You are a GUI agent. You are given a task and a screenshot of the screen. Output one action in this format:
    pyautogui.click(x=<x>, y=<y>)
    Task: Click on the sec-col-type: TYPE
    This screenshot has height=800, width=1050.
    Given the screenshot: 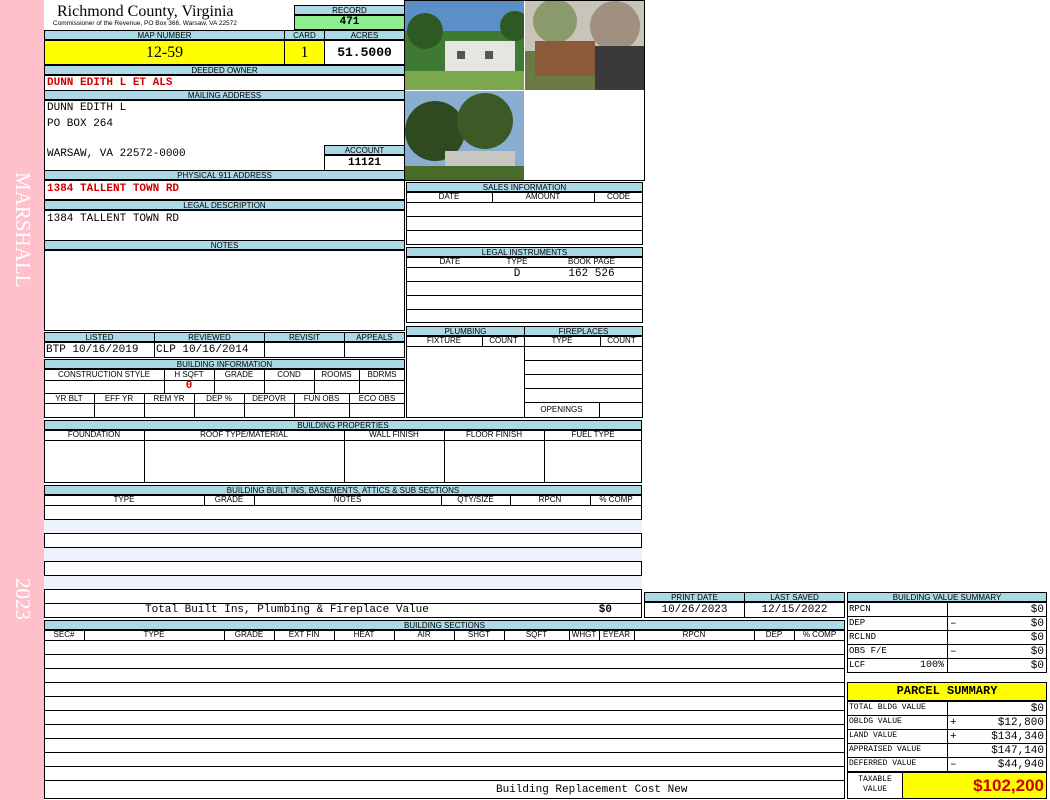 What is the action you would take?
    pyautogui.click(x=154, y=634)
    